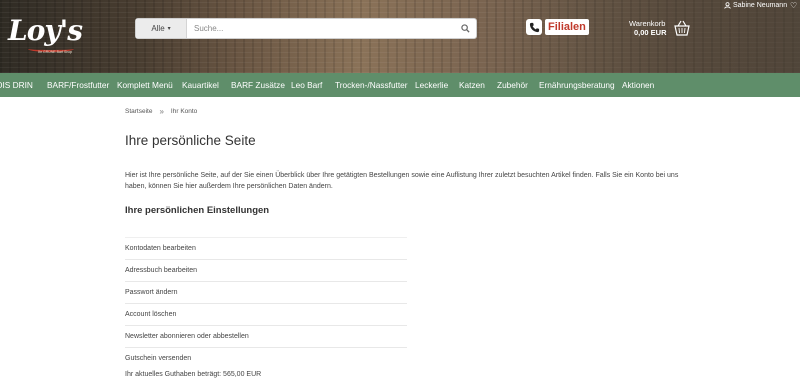 This screenshot has width=800, height=384. I want to click on logo-text: Loy's, so click(45, 30).